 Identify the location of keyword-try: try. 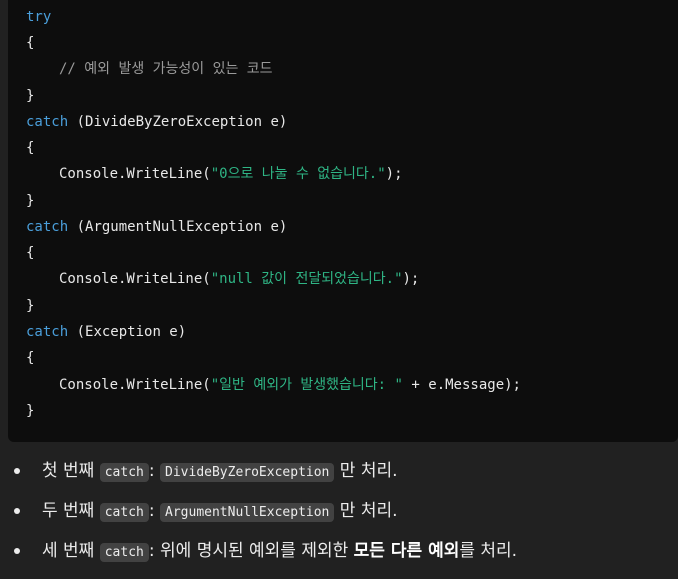
(39, 17).